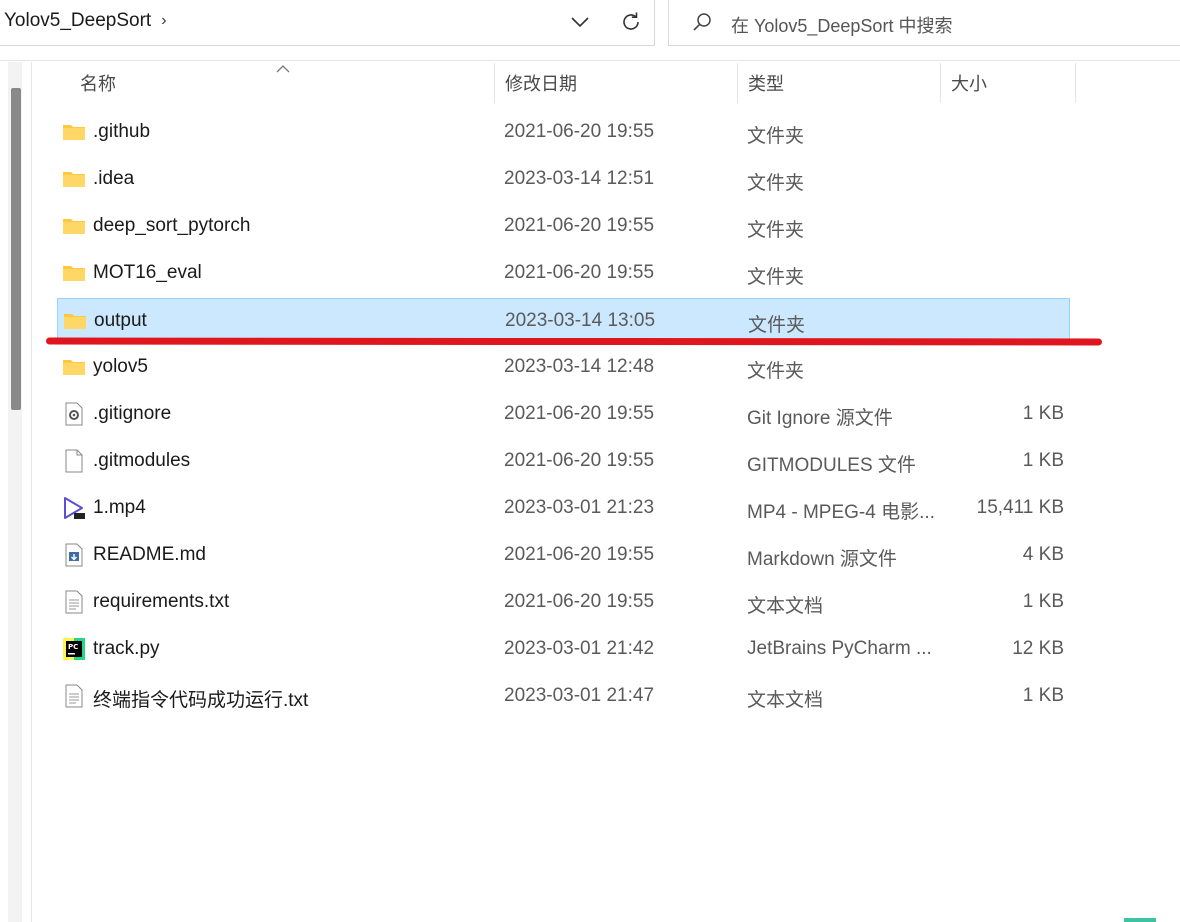 The image size is (1180, 922). Describe the element at coordinates (1038, 648) in the screenshot. I see `file-size: 12 KB` at that location.